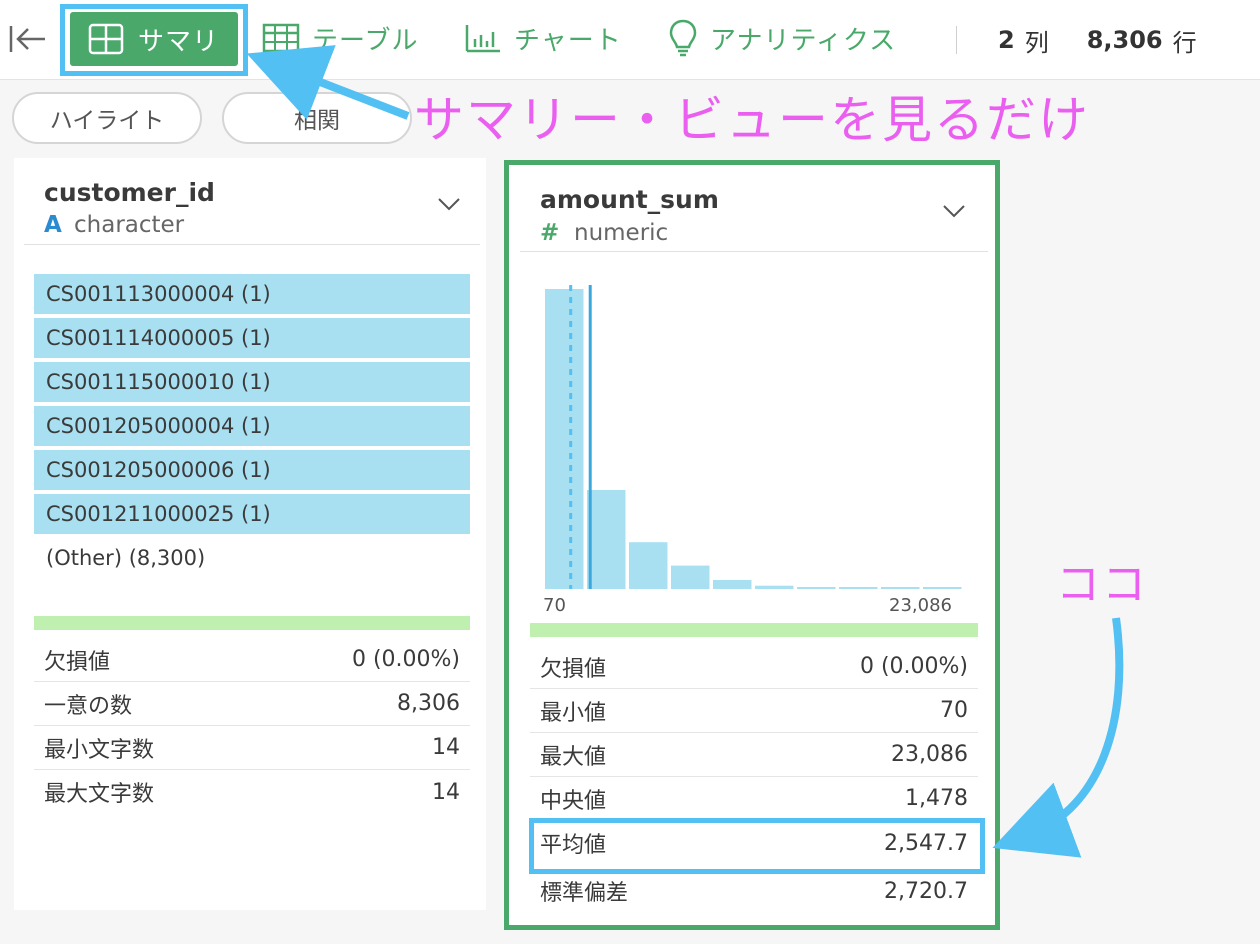  What do you see at coordinates (629, 199) in the screenshot?
I see `column-name: amount_sum` at bounding box center [629, 199].